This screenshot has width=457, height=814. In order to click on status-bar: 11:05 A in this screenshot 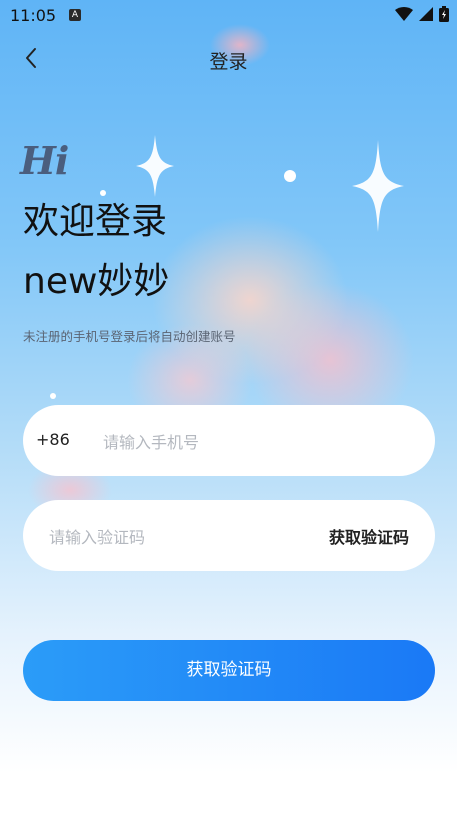, I will do `click(228, 16)`.